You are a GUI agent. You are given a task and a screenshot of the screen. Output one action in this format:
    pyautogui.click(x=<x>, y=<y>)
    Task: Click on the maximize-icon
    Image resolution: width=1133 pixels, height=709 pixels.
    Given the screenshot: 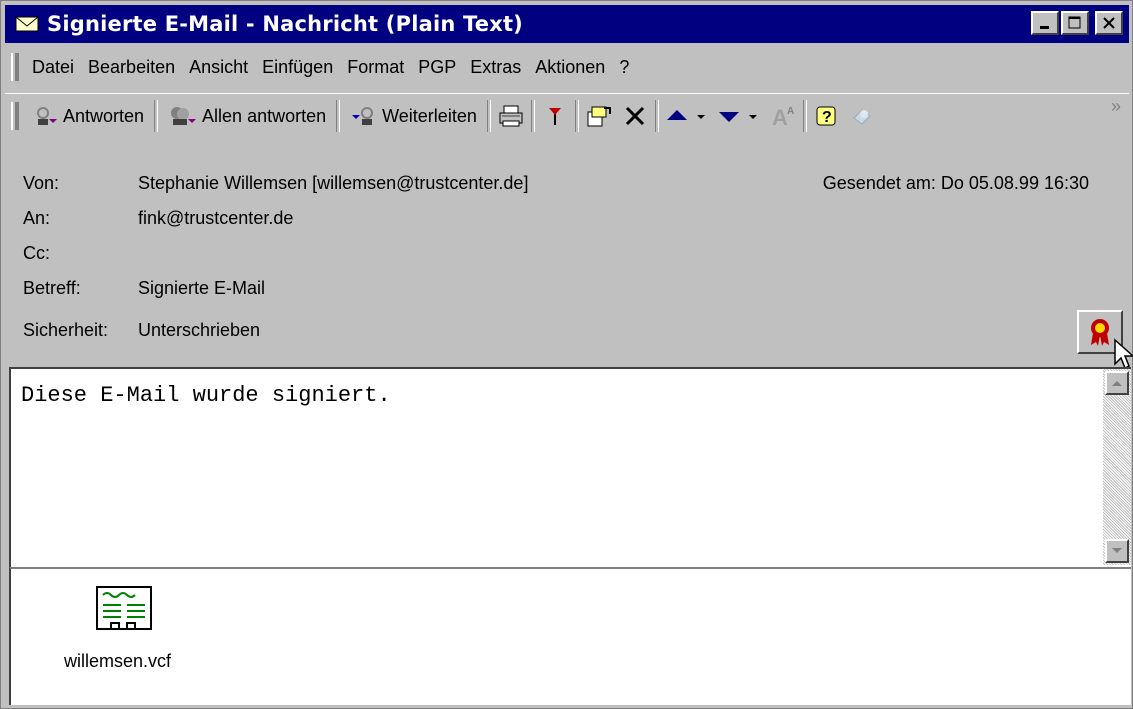 What is the action you would take?
    pyautogui.click(x=1074, y=22)
    